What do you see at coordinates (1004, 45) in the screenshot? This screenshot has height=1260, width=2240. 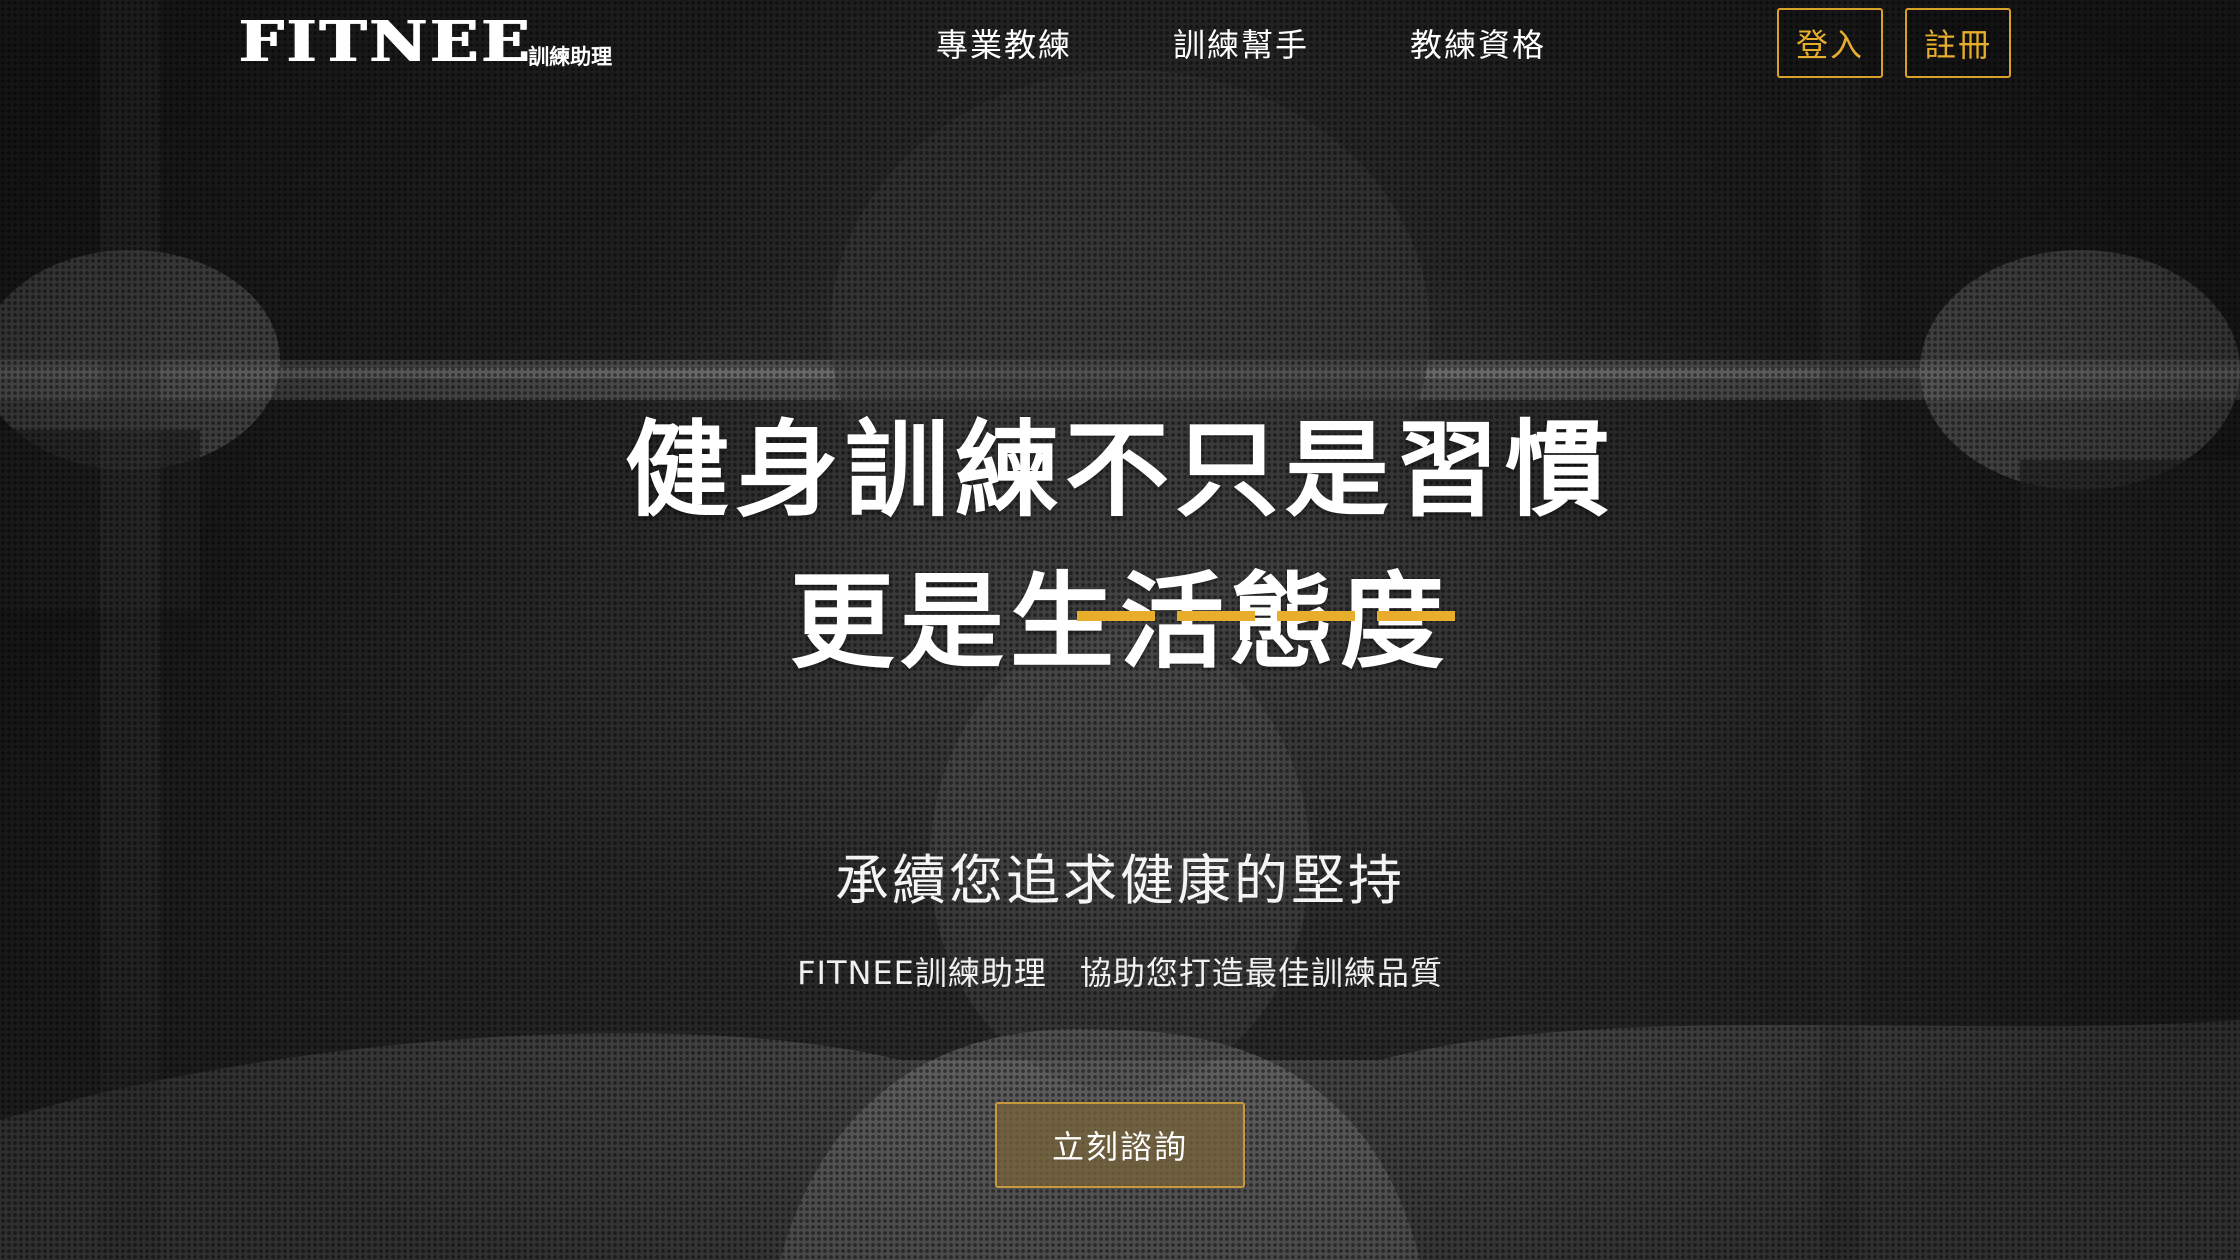 I see `nav-item-professional-coaches: 專業教練` at bounding box center [1004, 45].